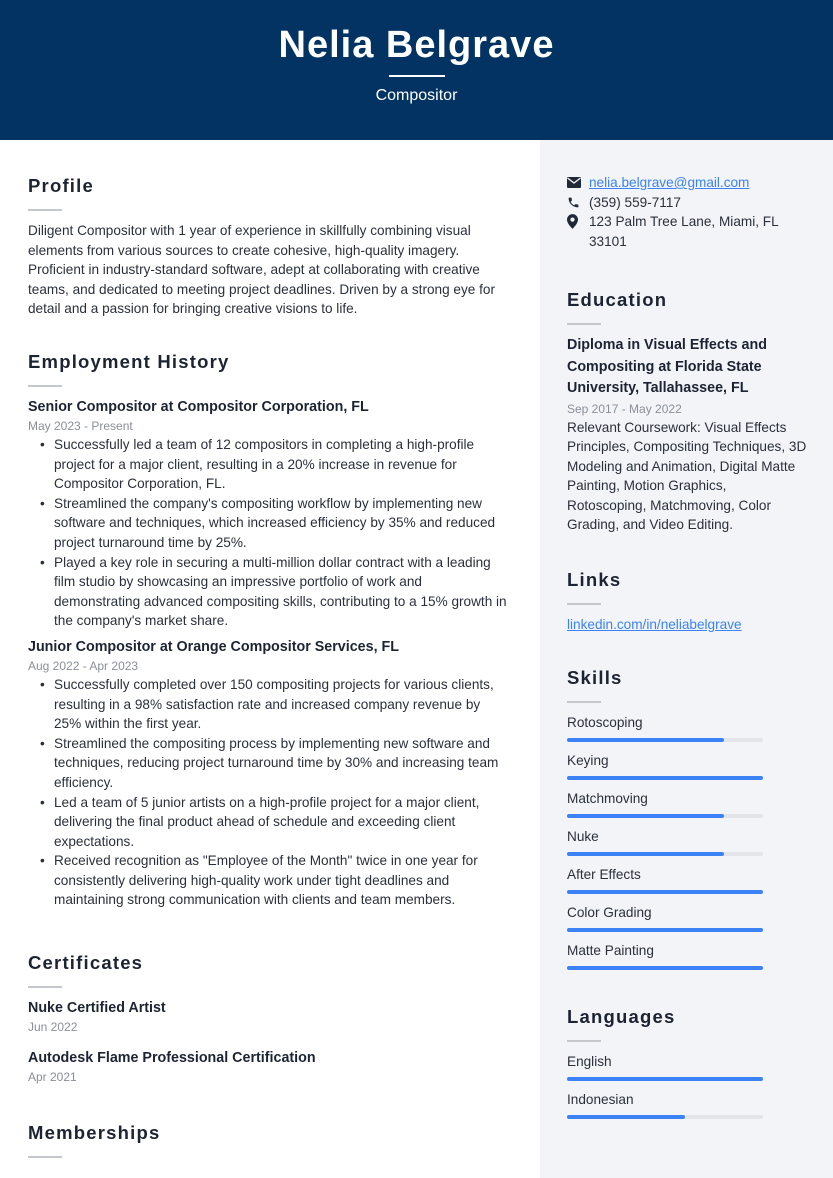  Describe the element at coordinates (53, 1027) in the screenshot. I see `certificate-date: Jun 2022` at that location.